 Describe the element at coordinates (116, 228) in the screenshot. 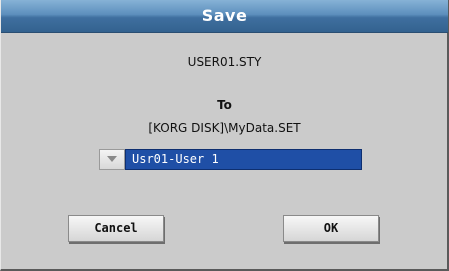

I see `cancel-button: Cancel` at that location.